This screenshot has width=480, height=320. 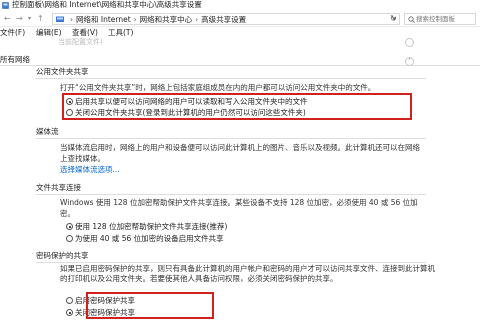 I want to click on breadcrumb: › 网络和 Internet › 网络和共享中心 › 高级共享设置, so click(x=156, y=19).